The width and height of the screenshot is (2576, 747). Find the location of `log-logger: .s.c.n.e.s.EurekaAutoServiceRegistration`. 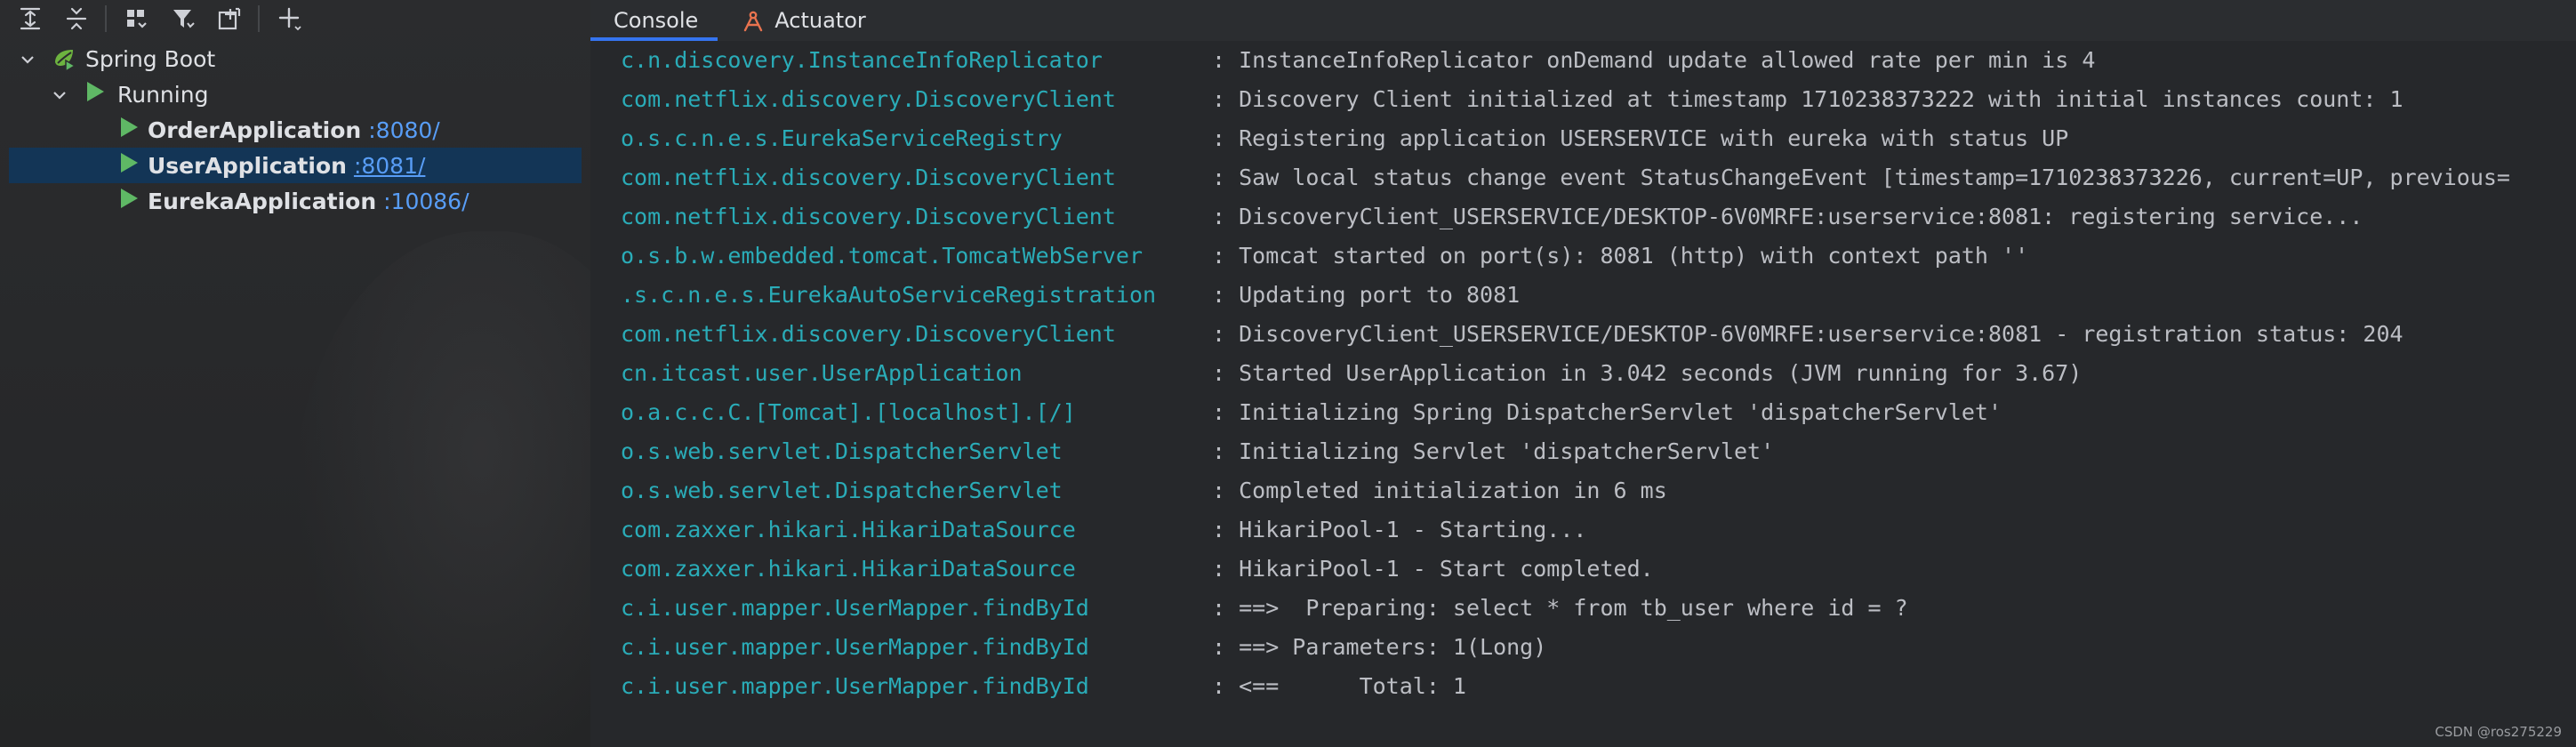

log-logger: .s.c.n.e.s.EurekaAutoServiceRegistration is located at coordinates (889, 295).